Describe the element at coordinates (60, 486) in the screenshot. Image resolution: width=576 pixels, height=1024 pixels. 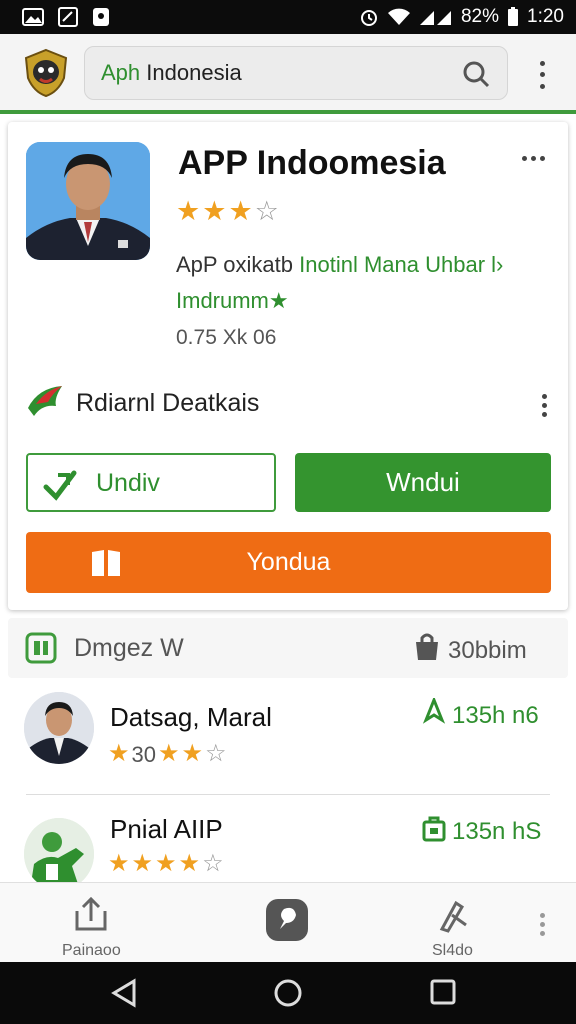
I see `share-arrow-icon` at that location.